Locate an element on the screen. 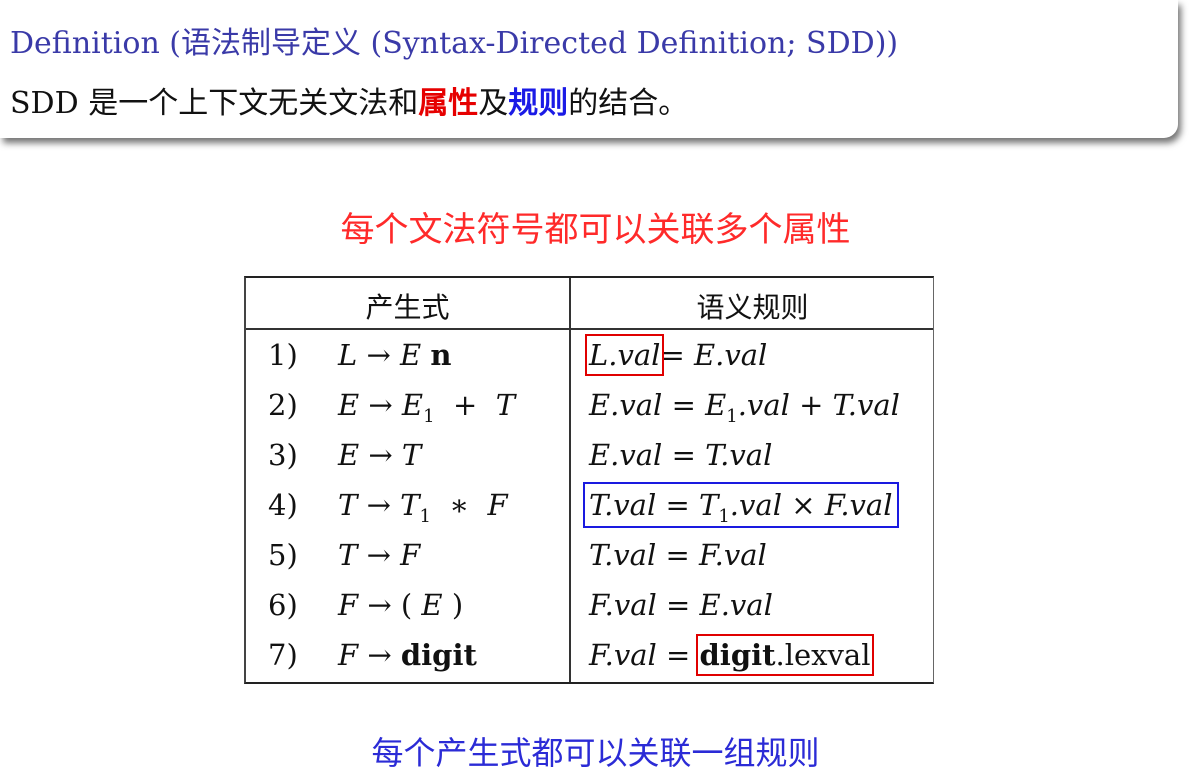 Image resolution: width=1191 pixels, height=776 pixels. table-row: 6) F → ( E ) F.val = E.val is located at coordinates (589, 607).